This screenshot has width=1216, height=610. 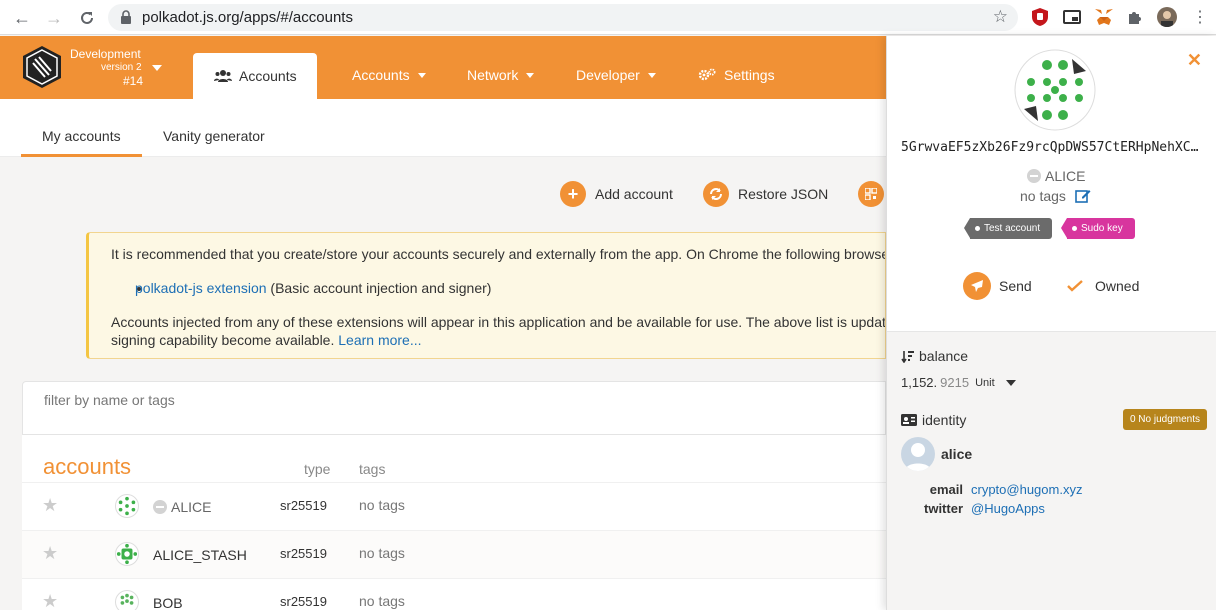 What do you see at coordinates (1000, 17) in the screenshot?
I see `bookmark-star-icon: ☆` at bounding box center [1000, 17].